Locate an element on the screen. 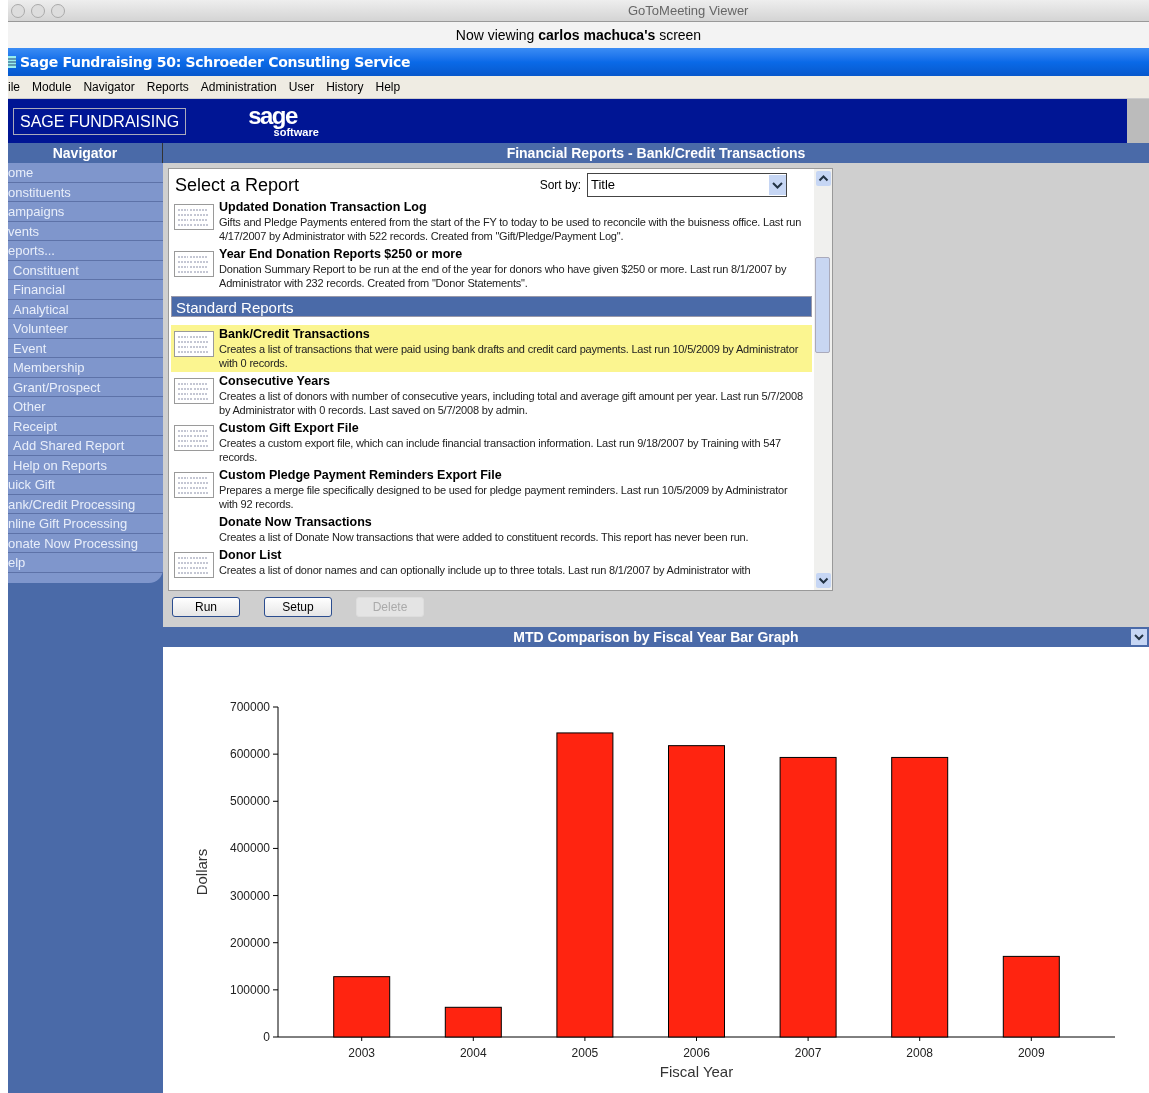 This screenshot has height=1093, width=1149. banner-edge is located at coordinates (1138, 121).